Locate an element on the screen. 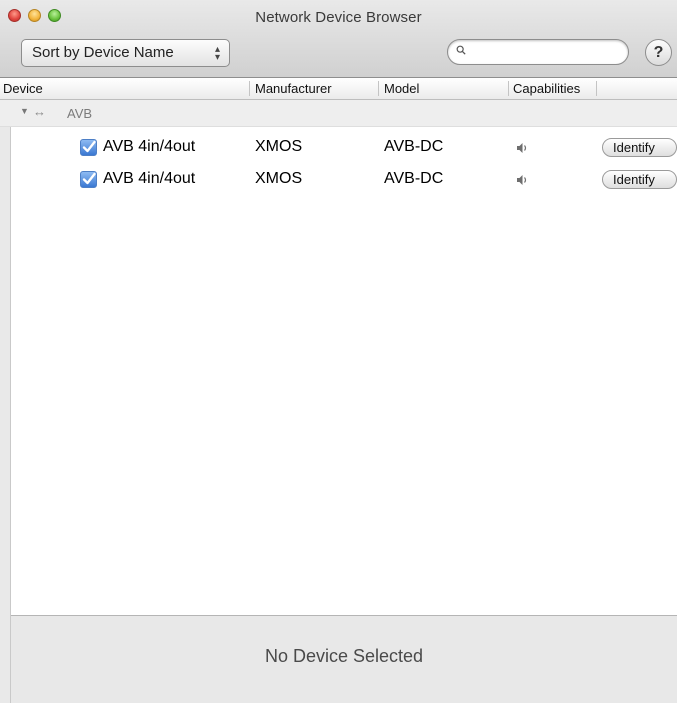 The height and width of the screenshot is (703, 677). search-icon is located at coordinates (461, 50).